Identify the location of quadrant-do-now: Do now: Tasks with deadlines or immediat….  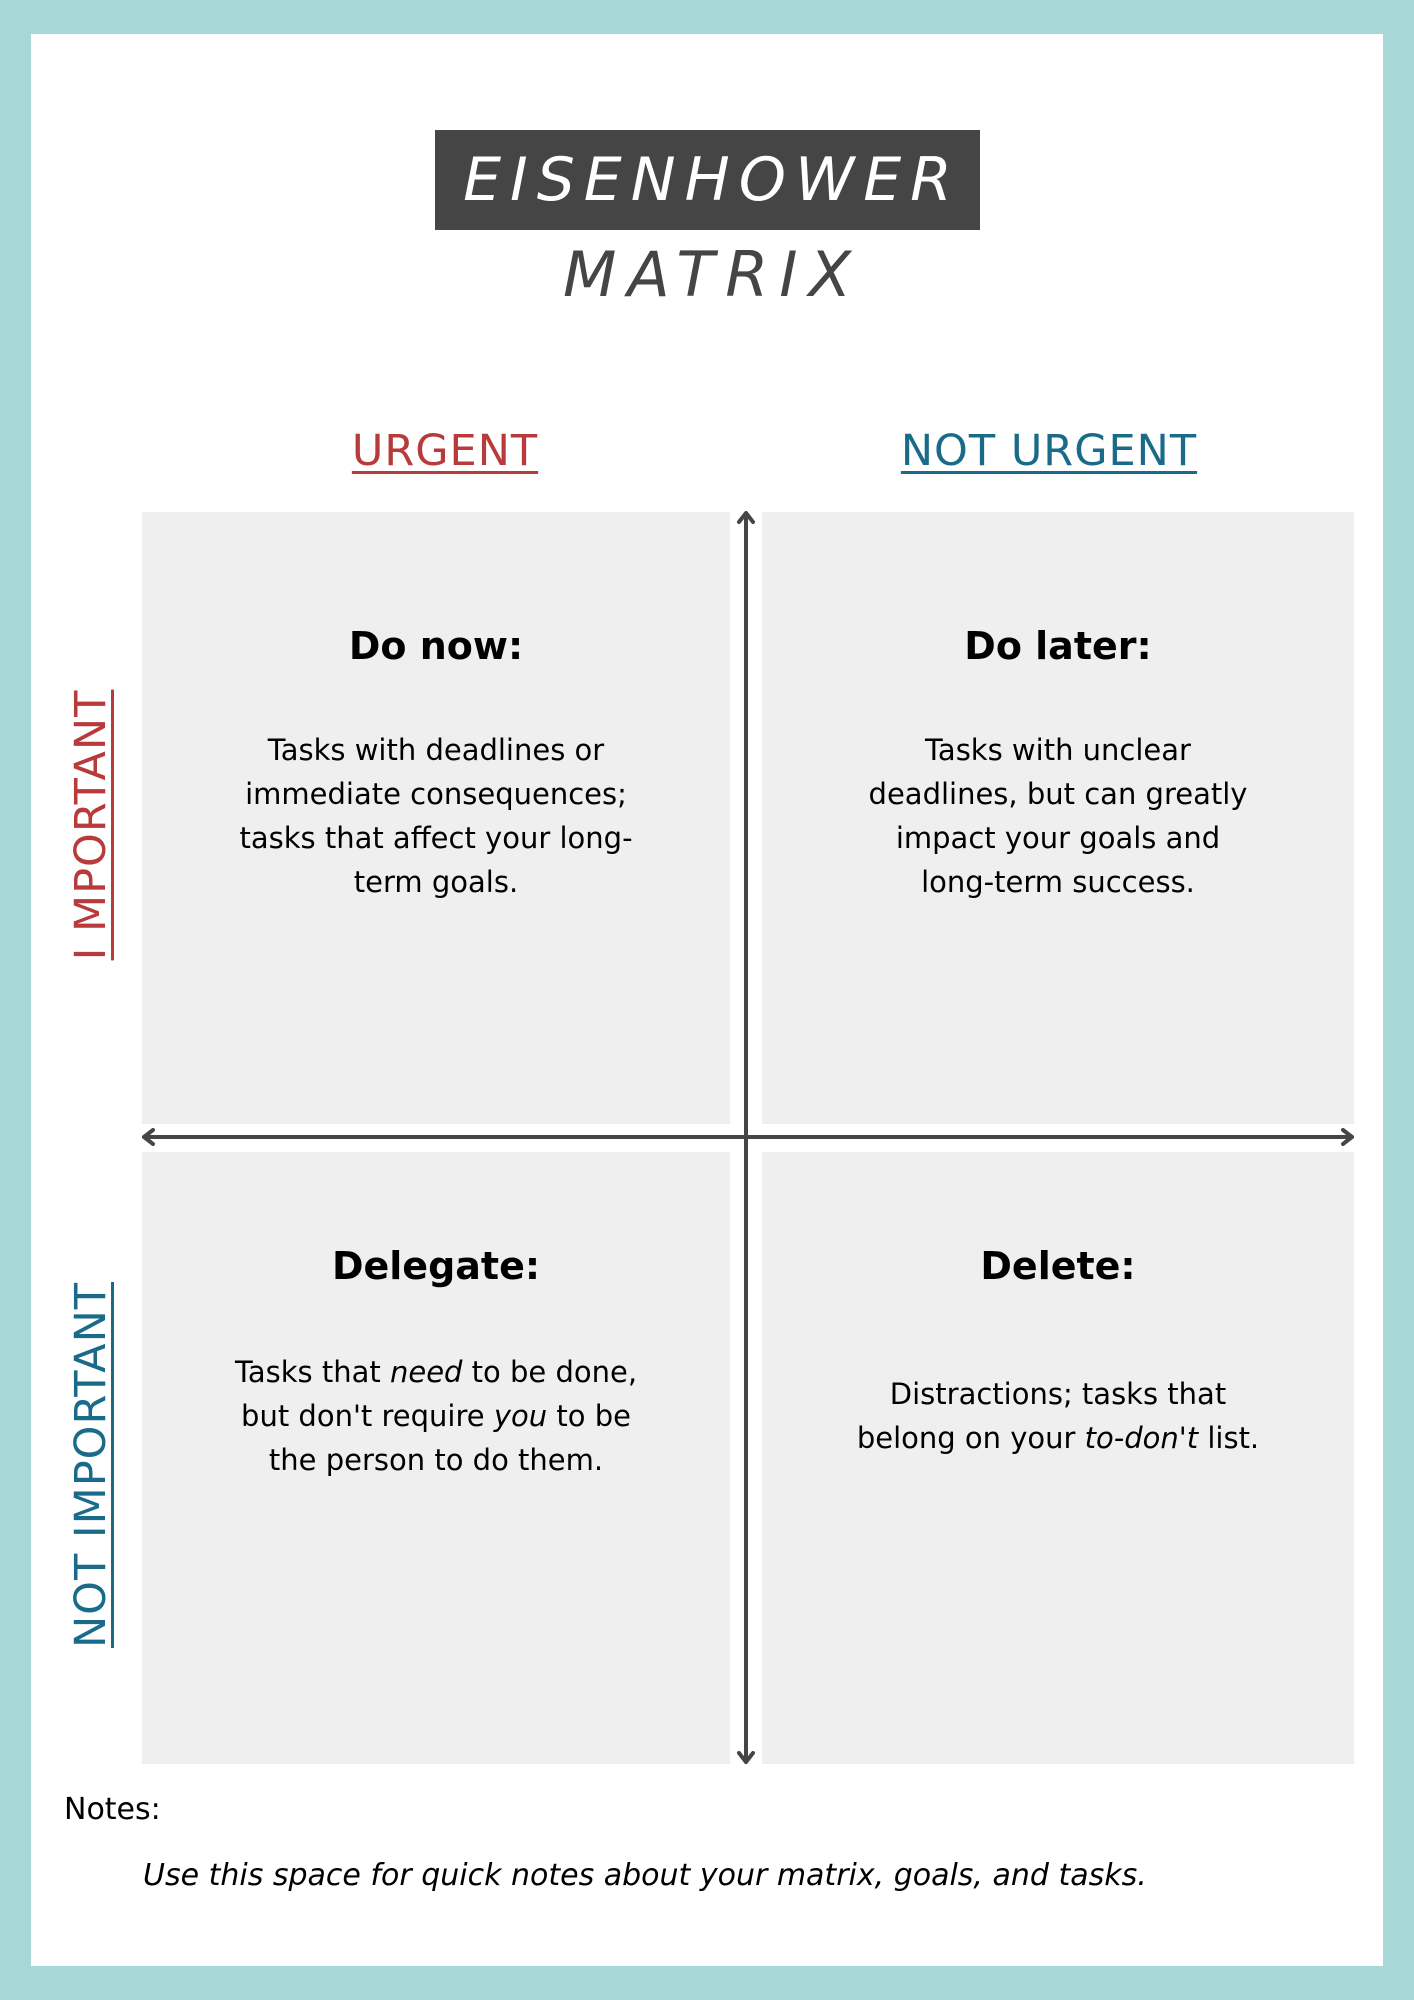
(436, 818).